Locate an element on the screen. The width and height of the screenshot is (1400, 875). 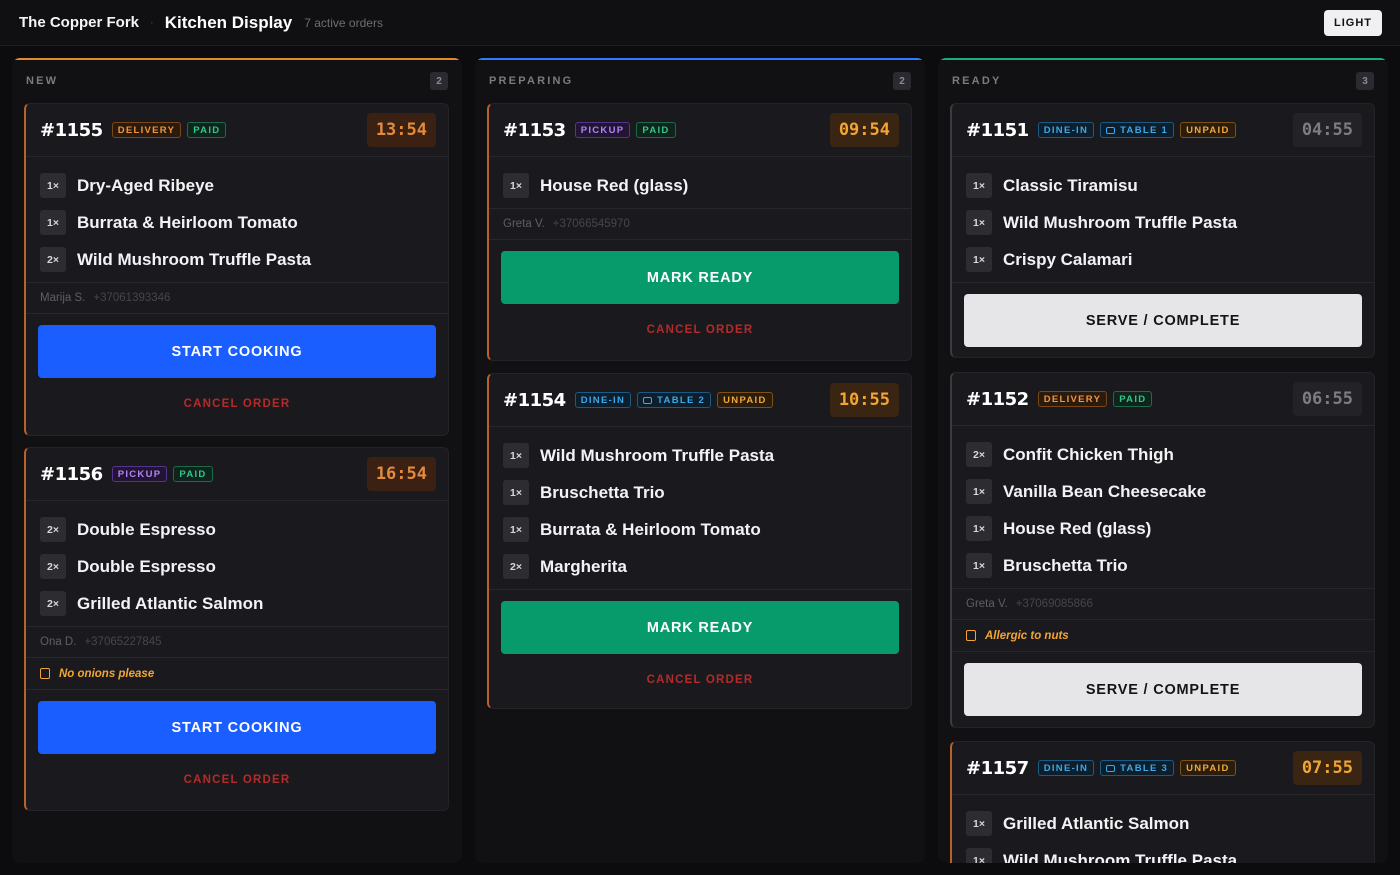
order-number: #1155 is located at coordinates (71, 130).